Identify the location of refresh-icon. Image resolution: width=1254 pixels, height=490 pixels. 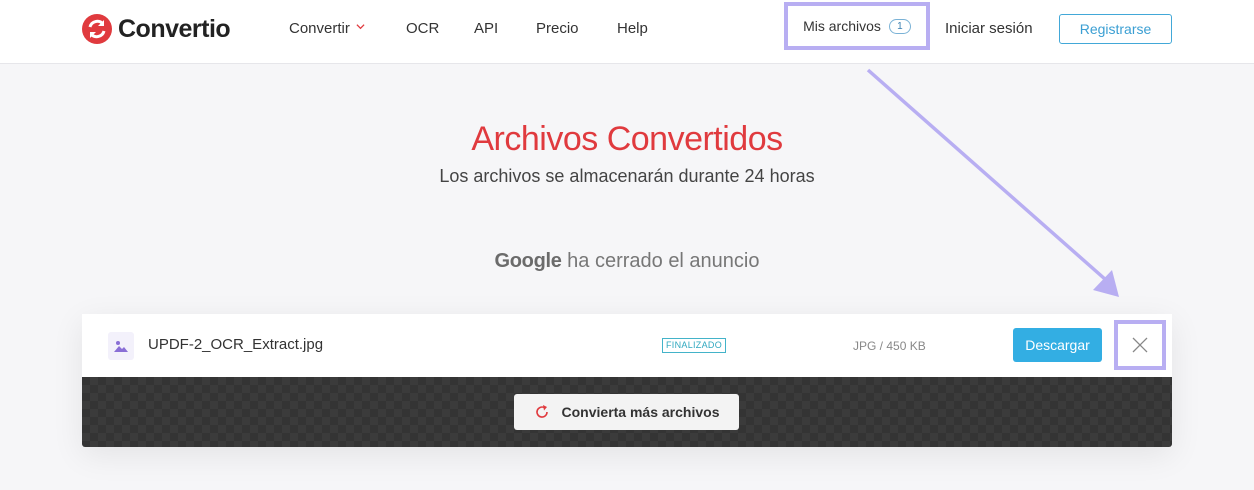
(541, 411).